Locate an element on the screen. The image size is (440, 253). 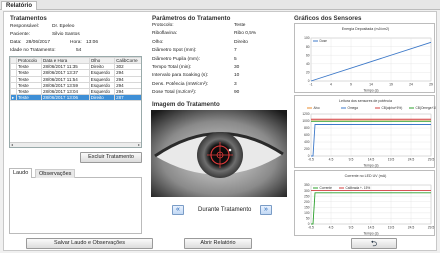
next-image-button: » is located at coordinates (266, 210).